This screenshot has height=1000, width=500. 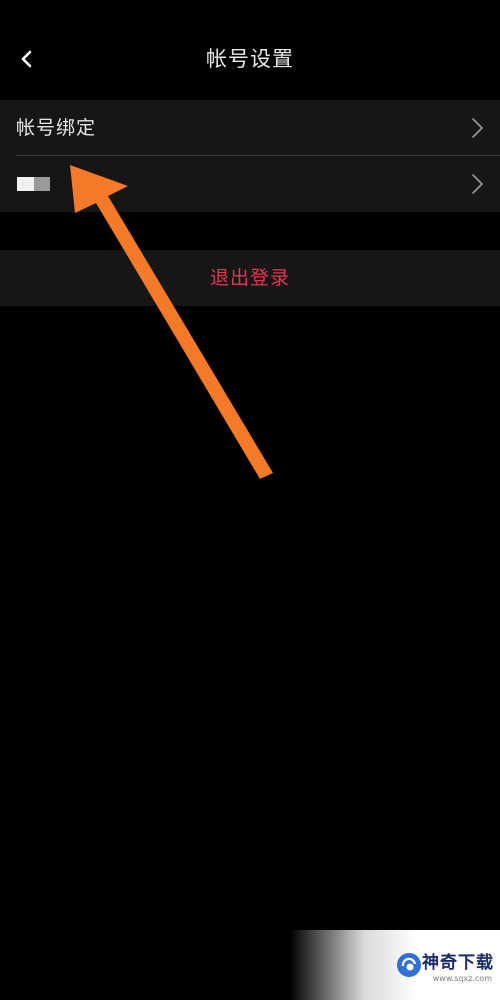 I want to click on logout-group: 退出登录, so click(x=250, y=278).